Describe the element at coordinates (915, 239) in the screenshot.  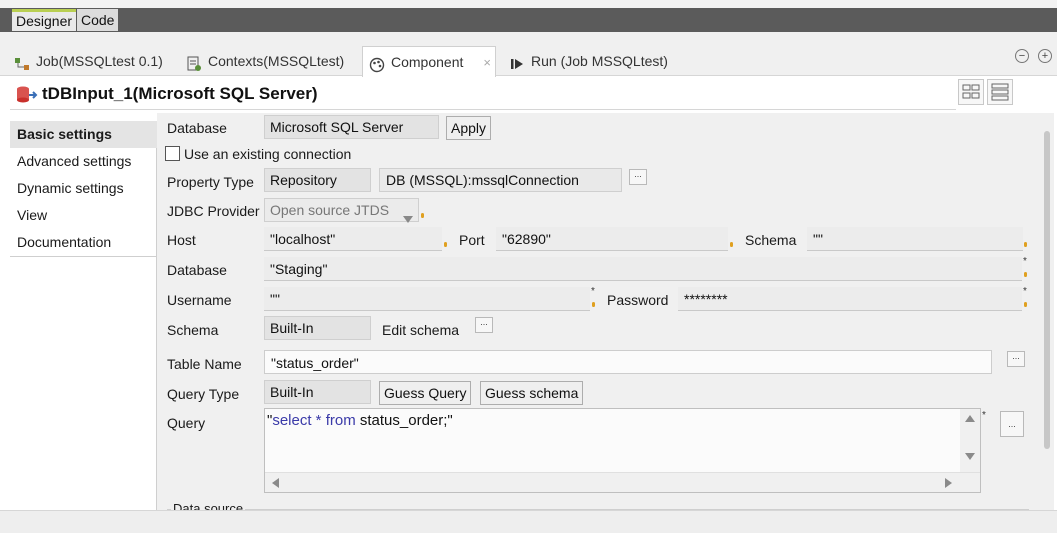
I see `schema-db-field: ""` at that location.